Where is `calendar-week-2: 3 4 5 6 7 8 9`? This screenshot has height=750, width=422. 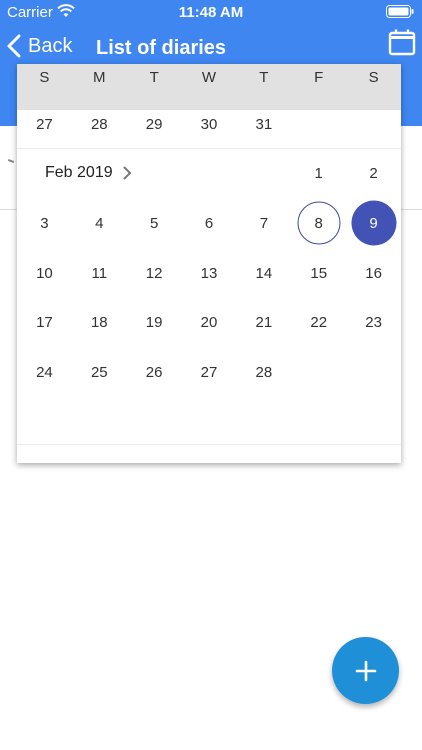 calendar-week-2: 3 4 5 6 7 8 9 is located at coordinates (209, 223).